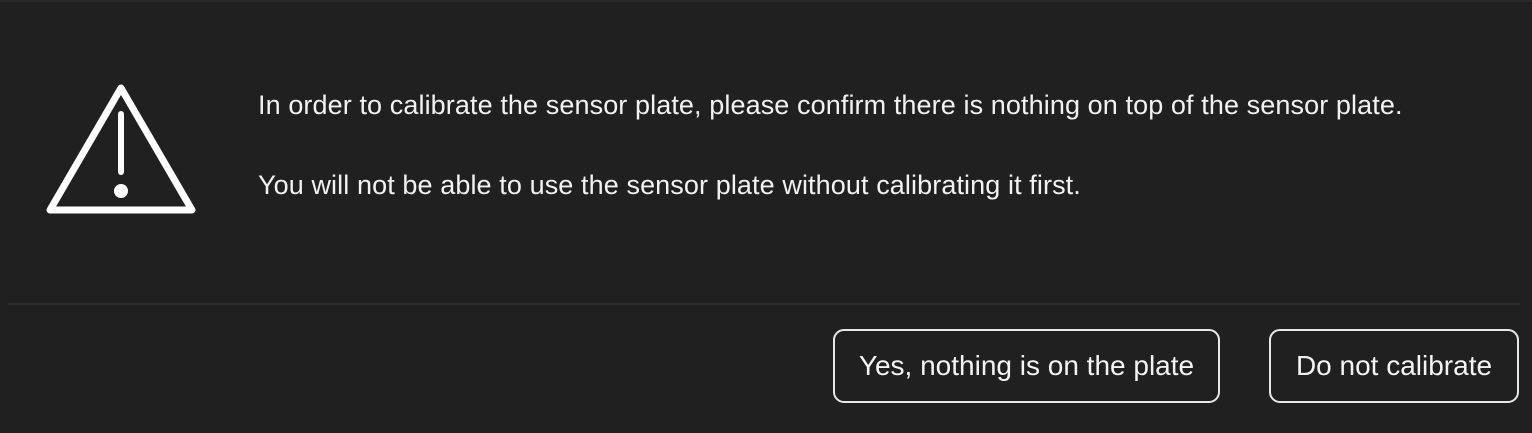 The width and height of the screenshot is (1532, 433). I want to click on warning-triangle-icon, so click(121, 149).